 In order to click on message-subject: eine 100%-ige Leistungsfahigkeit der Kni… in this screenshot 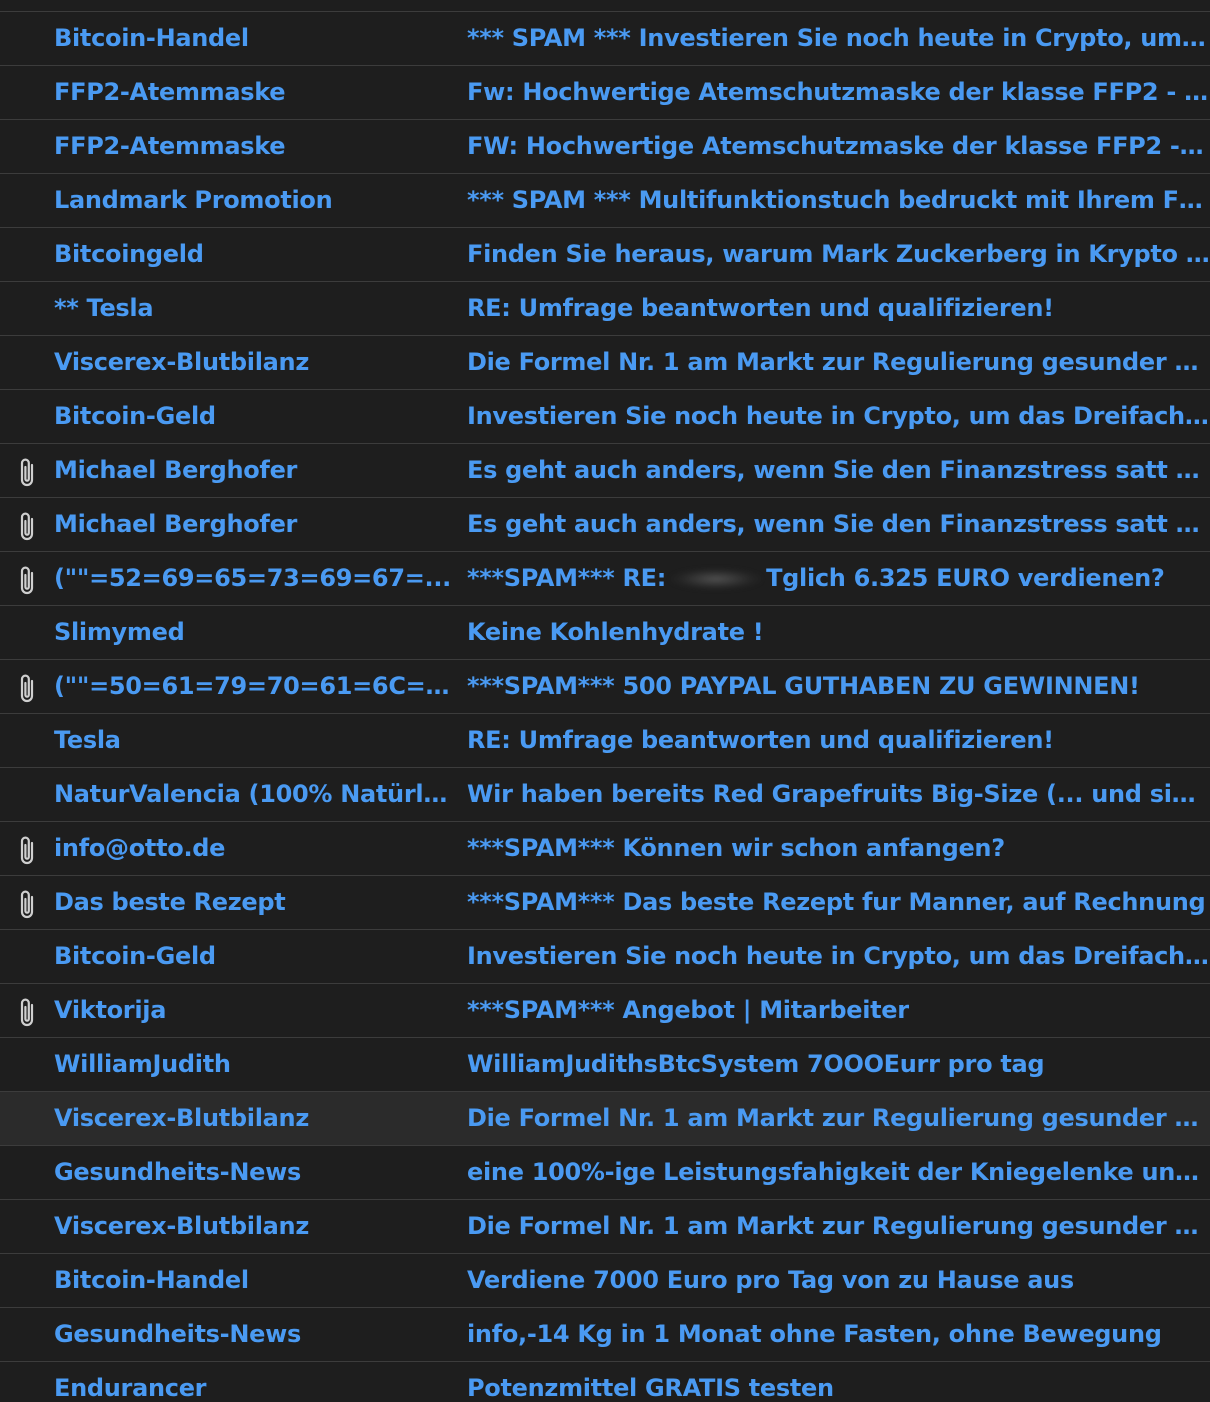, I will do `click(838, 1172)`.